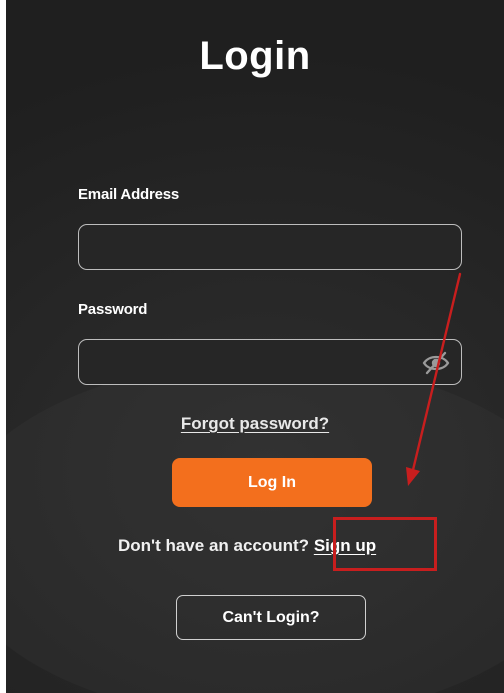  What do you see at coordinates (272, 482) in the screenshot?
I see `login-button: Log In` at bounding box center [272, 482].